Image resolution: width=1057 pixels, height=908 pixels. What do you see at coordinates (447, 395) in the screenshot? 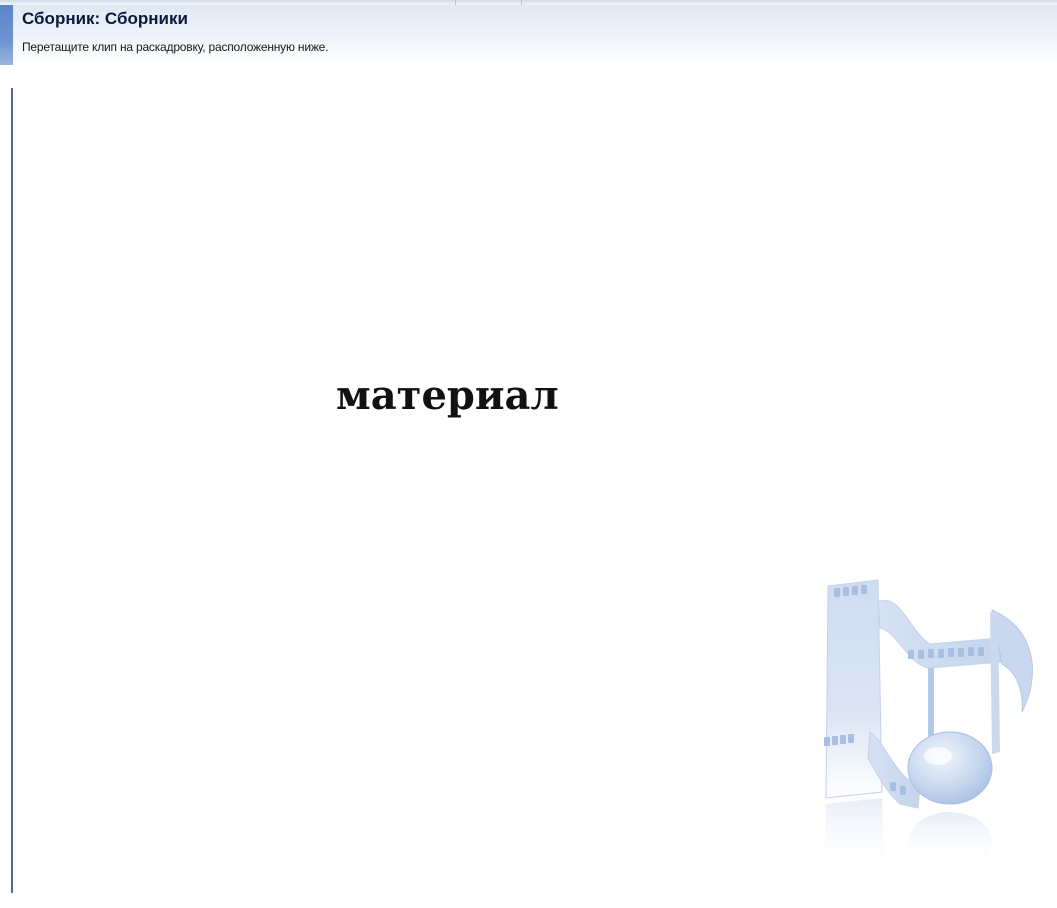
I see `overlay-word: материал` at bounding box center [447, 395].